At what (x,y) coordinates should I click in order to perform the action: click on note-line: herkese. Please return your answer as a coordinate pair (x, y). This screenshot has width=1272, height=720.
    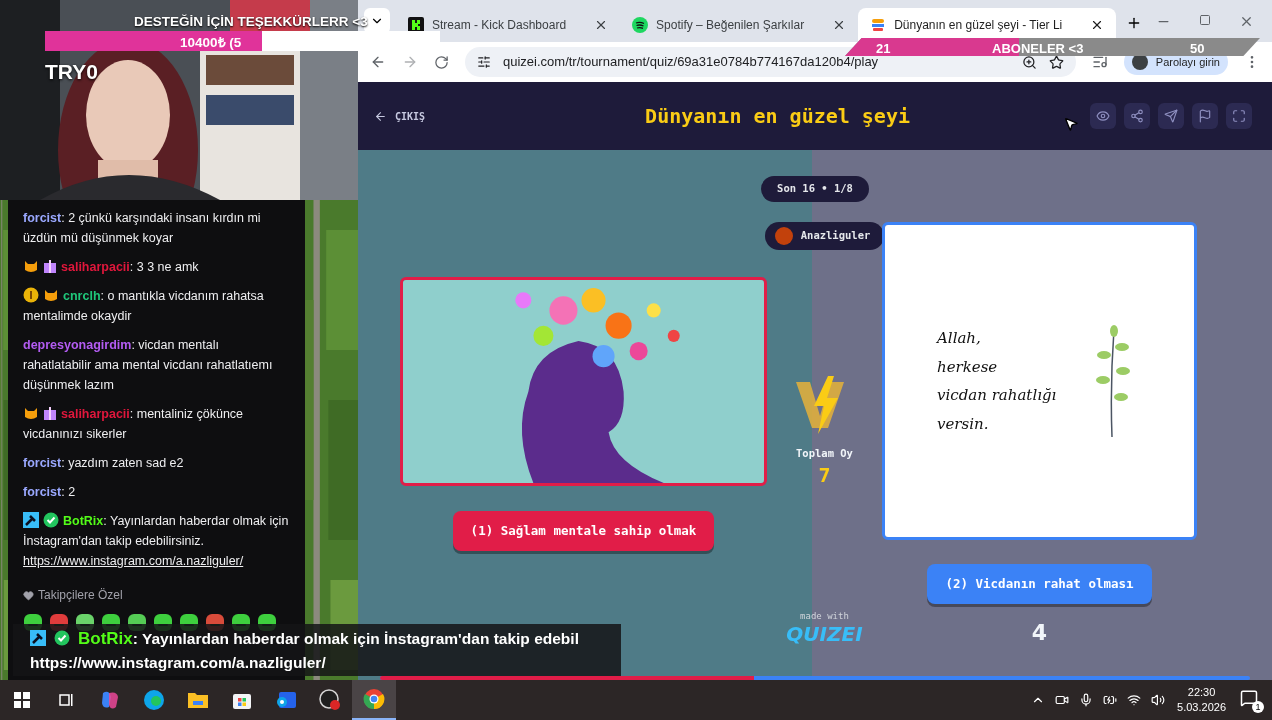
    Looking at the image, I should click on (968, 367).